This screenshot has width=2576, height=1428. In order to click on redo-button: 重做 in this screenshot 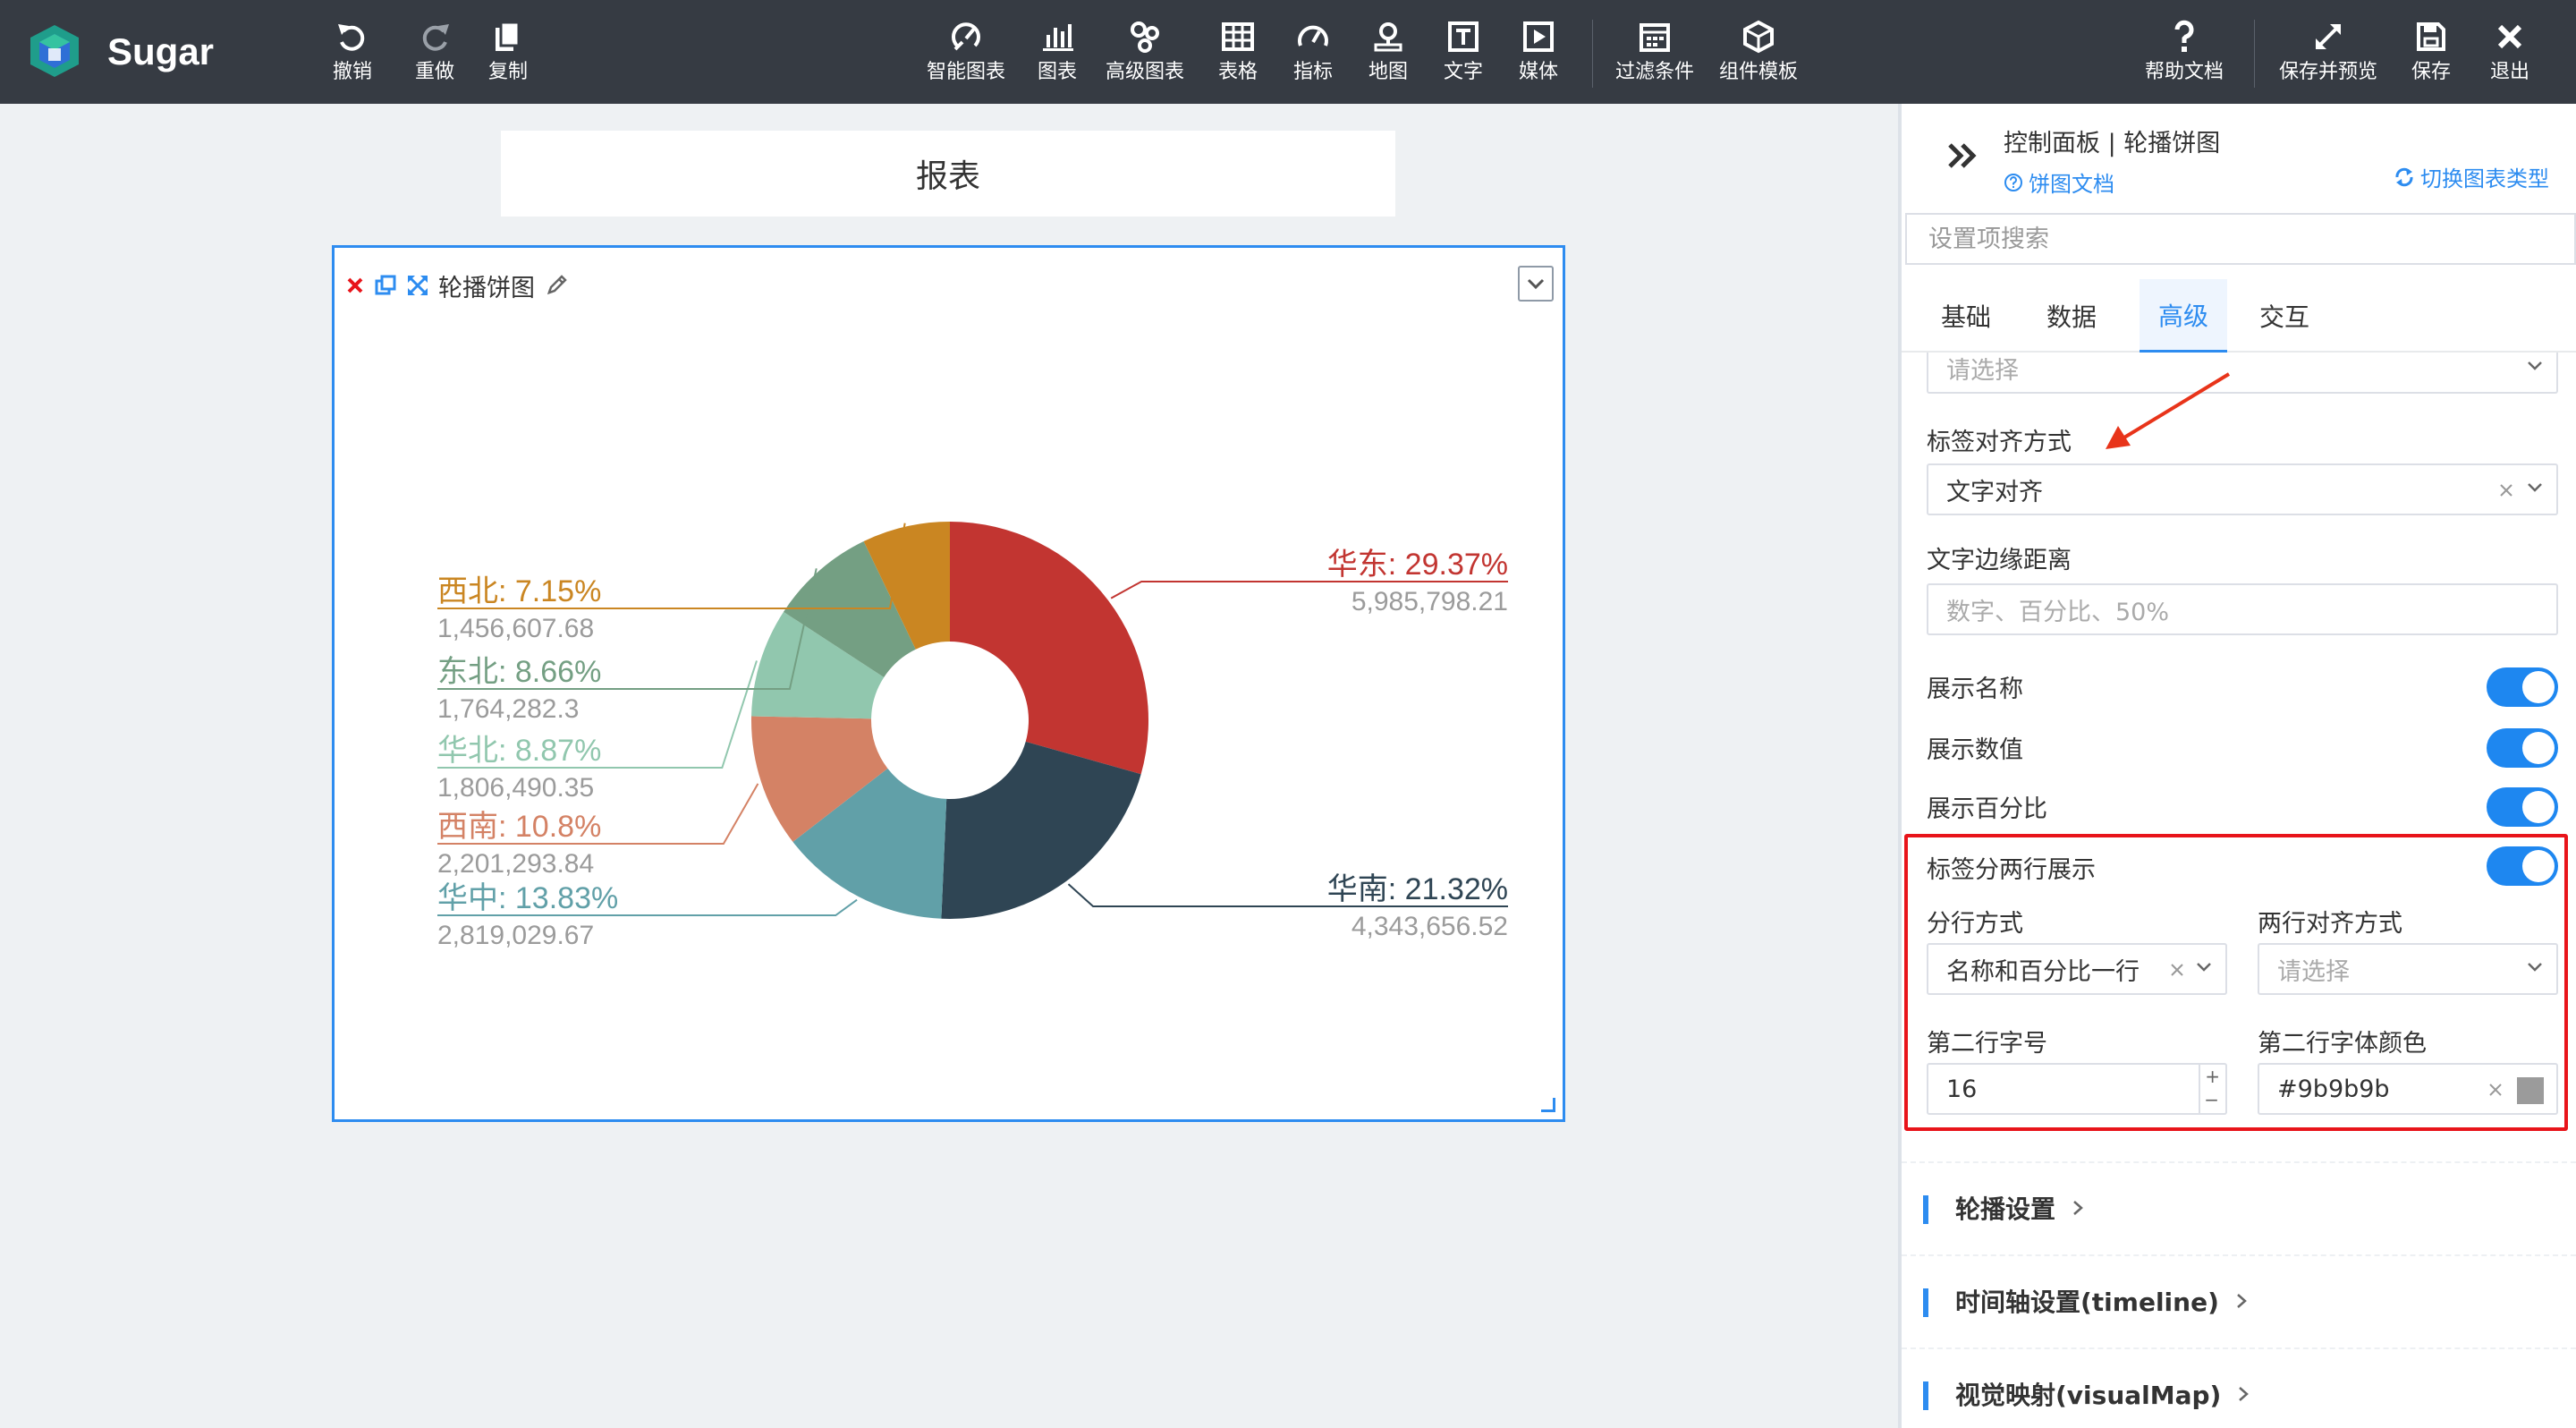, I will do `click(434, 54)`.